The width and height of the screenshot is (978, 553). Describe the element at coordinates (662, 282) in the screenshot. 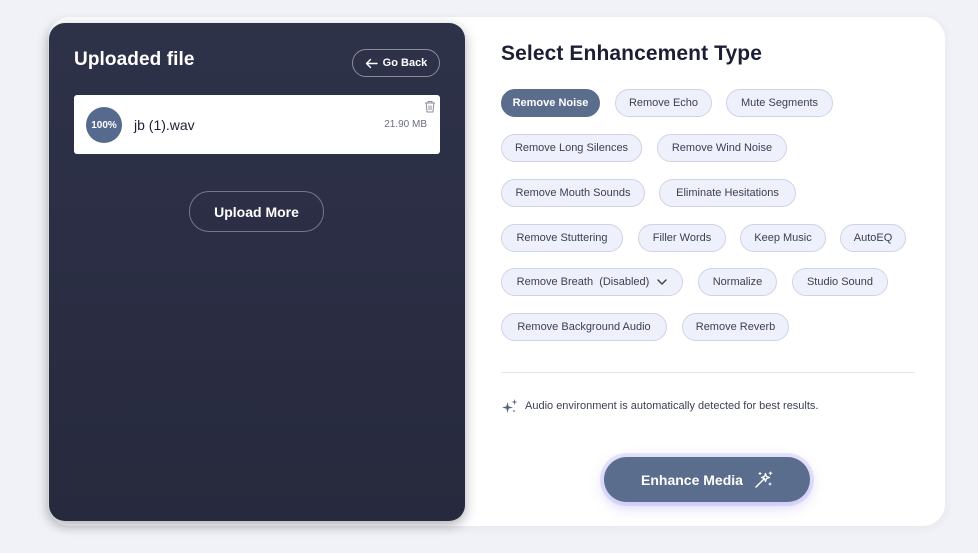

I see `chevron-down-icon` at that location.